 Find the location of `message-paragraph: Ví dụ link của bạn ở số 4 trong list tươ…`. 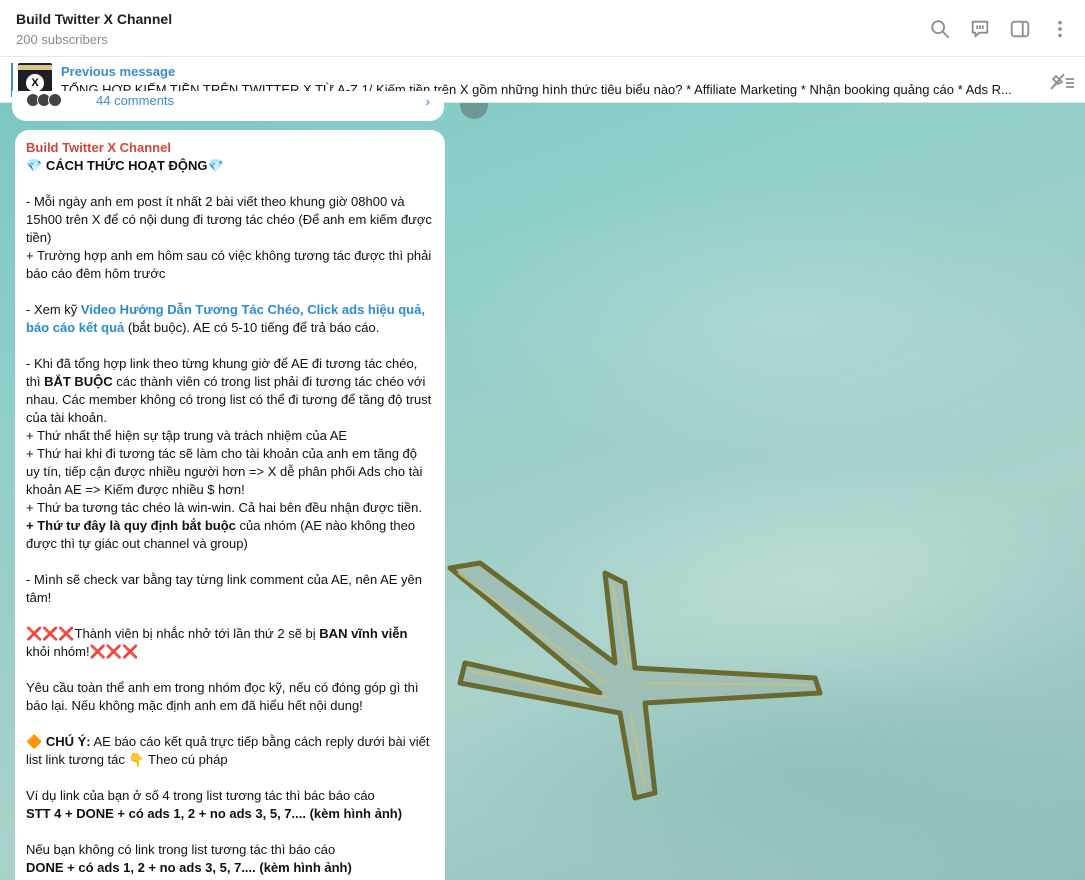

message-paragraph: Ví dụ link của bạn ở số 4 trong list tươ… is located at coordinates (200, 795).